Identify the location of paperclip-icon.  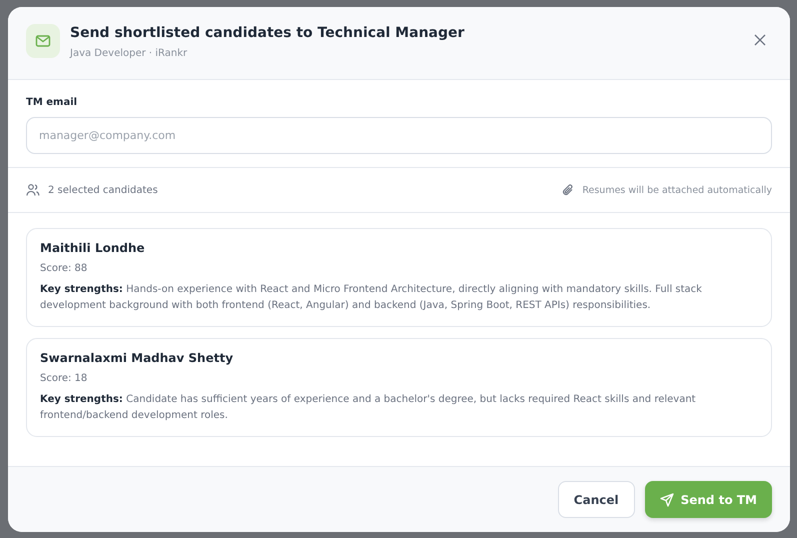
(568, 190).